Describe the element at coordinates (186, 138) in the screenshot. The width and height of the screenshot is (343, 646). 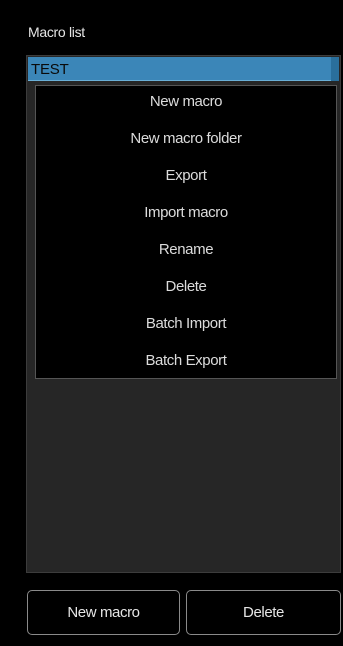
I see `menu-item-new-macro-folder: New macro folder` at that location.